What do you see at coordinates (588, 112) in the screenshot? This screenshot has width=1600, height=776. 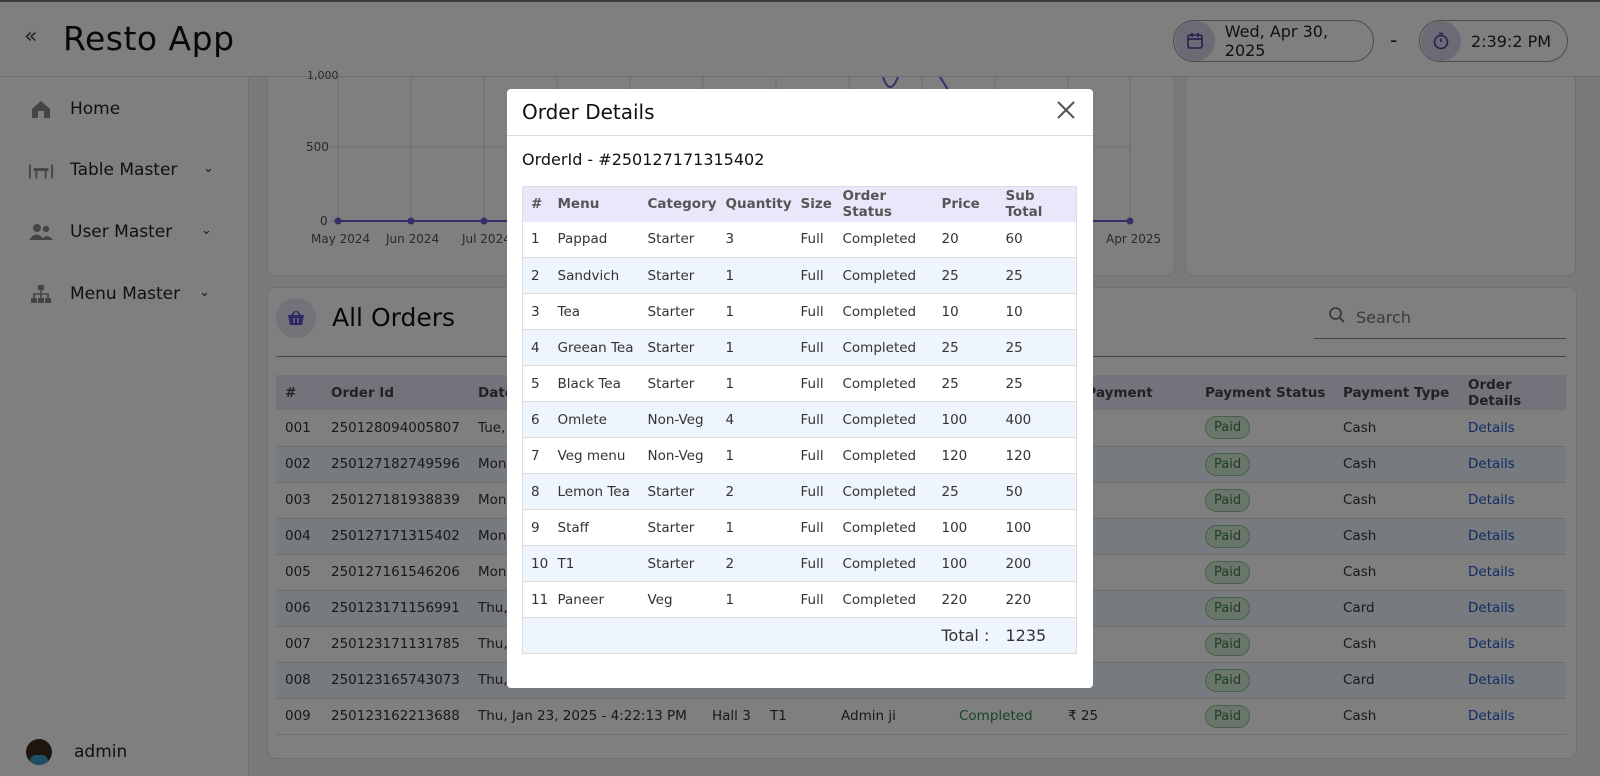 I see `modal-title: Order Details` at bounding box center [588, 112].